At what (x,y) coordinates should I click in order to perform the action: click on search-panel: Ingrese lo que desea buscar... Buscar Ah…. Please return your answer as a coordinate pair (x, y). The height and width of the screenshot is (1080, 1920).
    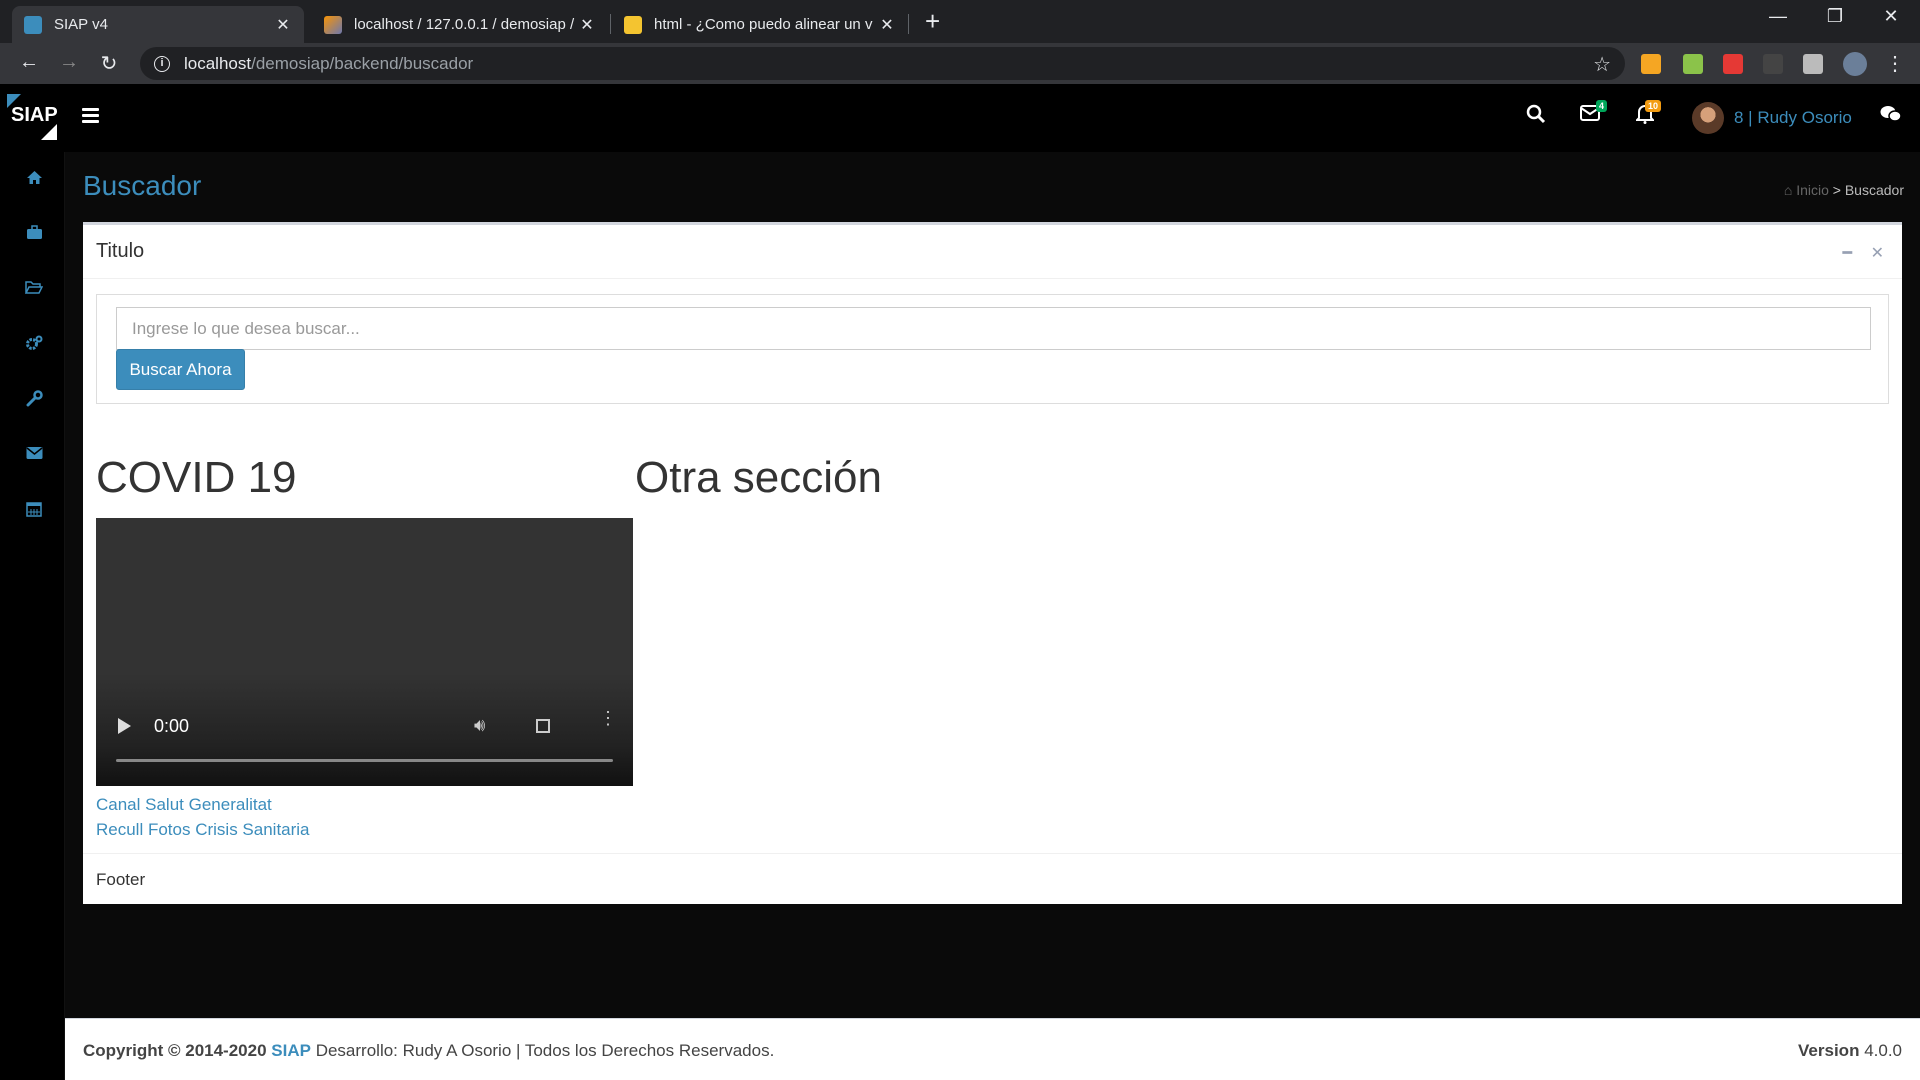
    Looking at the image, I should click on (992, 349).